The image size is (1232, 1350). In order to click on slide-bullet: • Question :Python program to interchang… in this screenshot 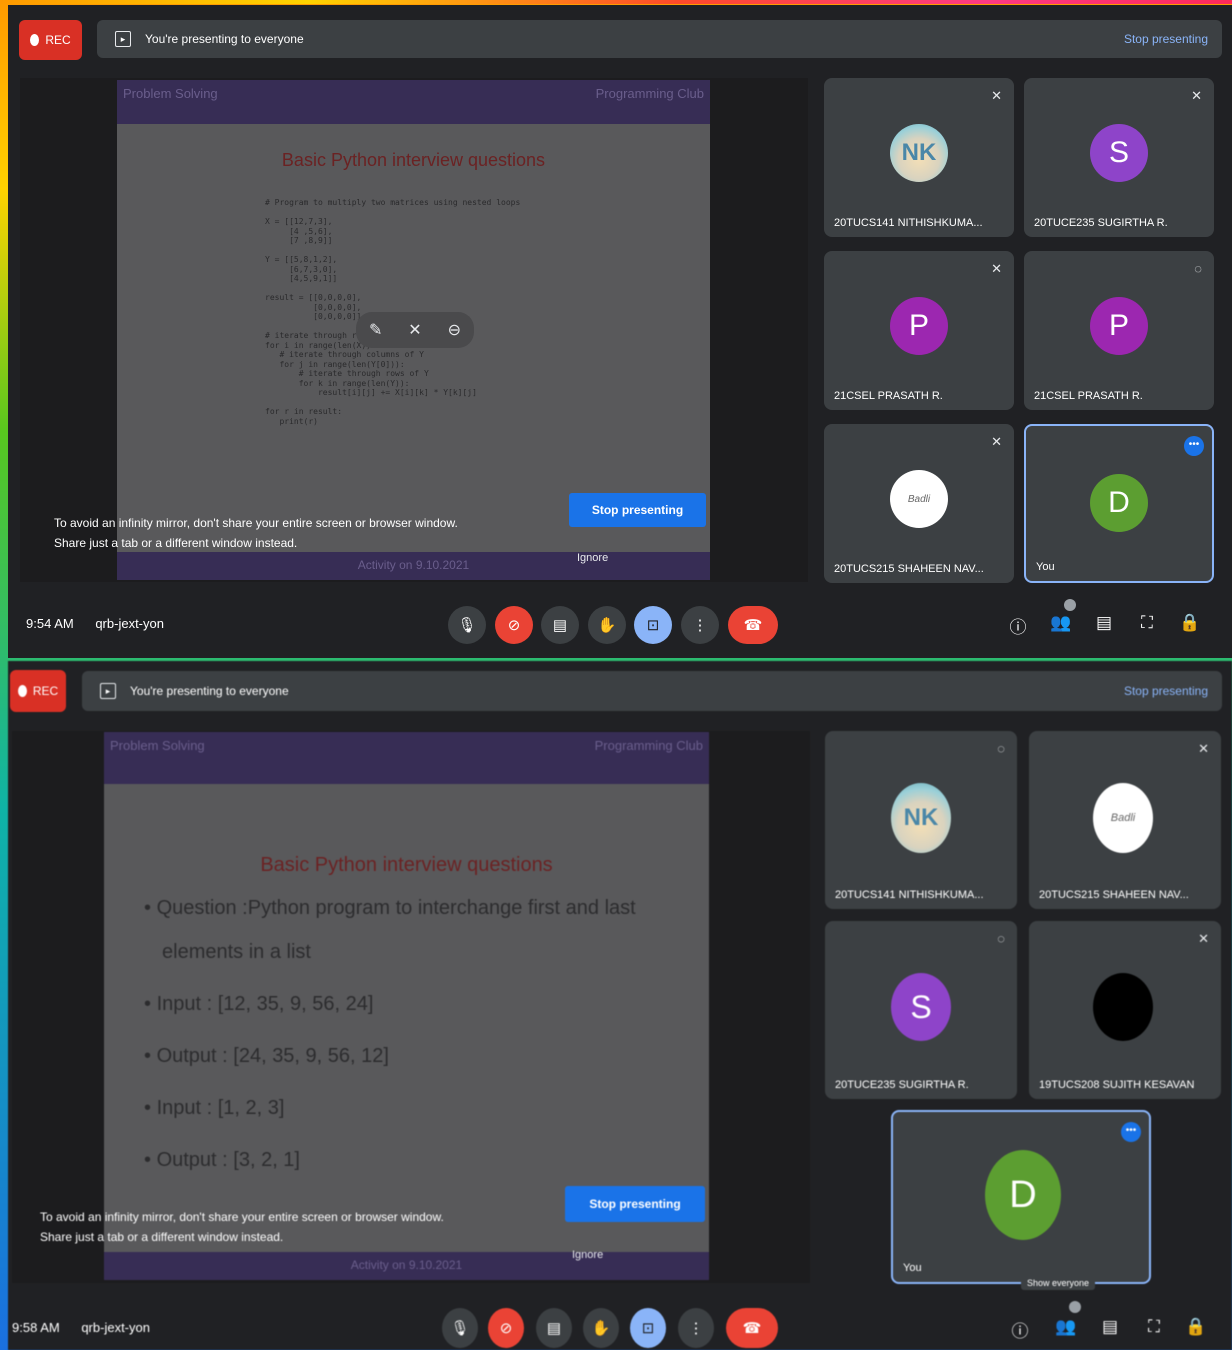, I will do `click(390, 908)`.